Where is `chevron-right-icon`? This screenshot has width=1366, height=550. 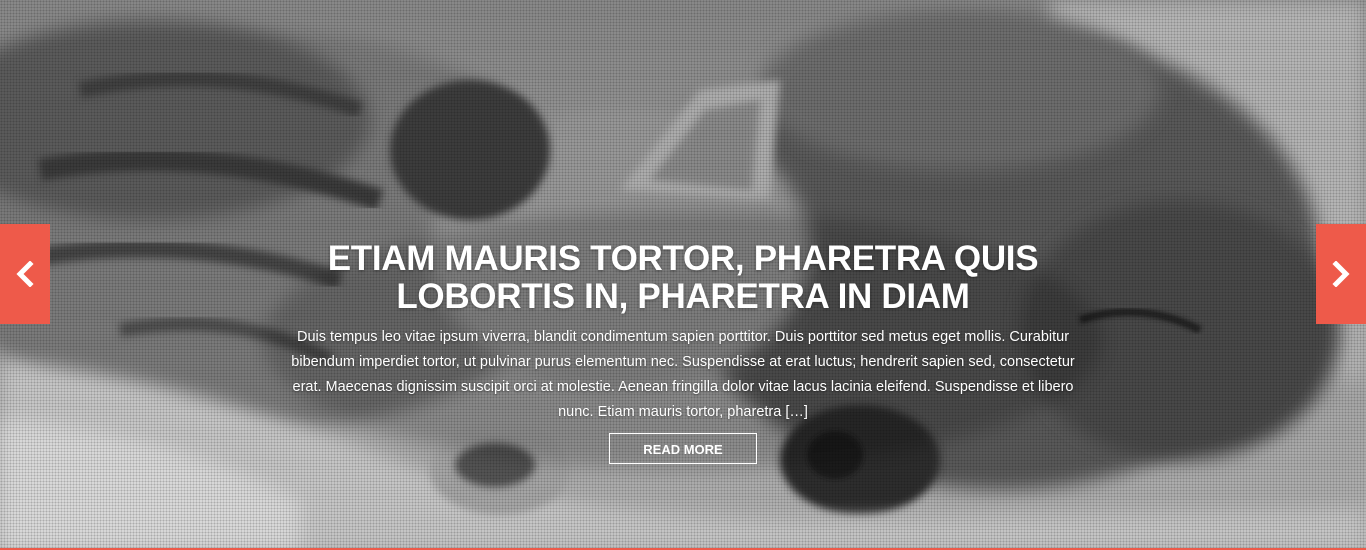
chevron-right-icon is located at coordinates (1341, 274).